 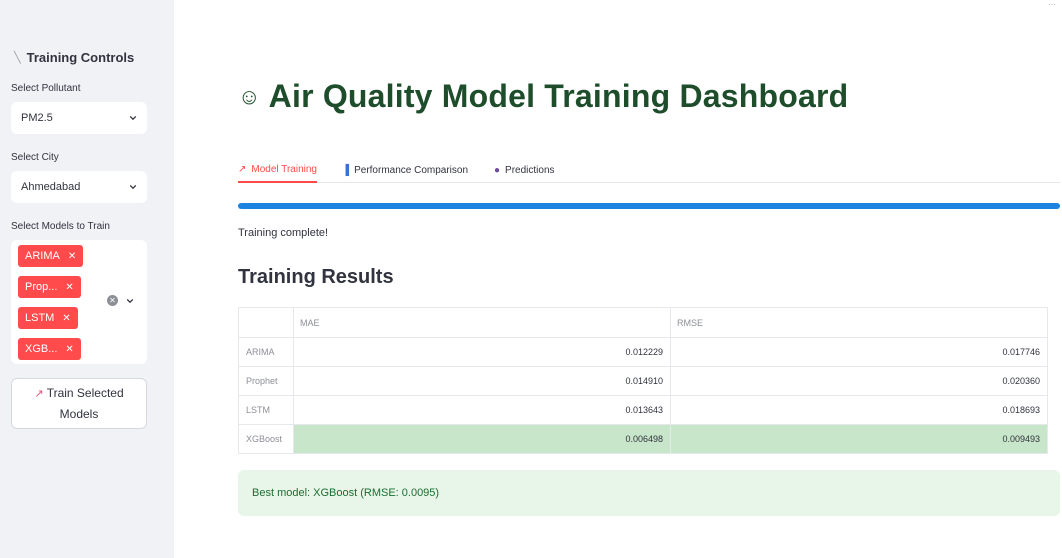 What do you see at coordinates (266, 322) in the screenshot?
I see `index-header` at bounding box center [266, 322].